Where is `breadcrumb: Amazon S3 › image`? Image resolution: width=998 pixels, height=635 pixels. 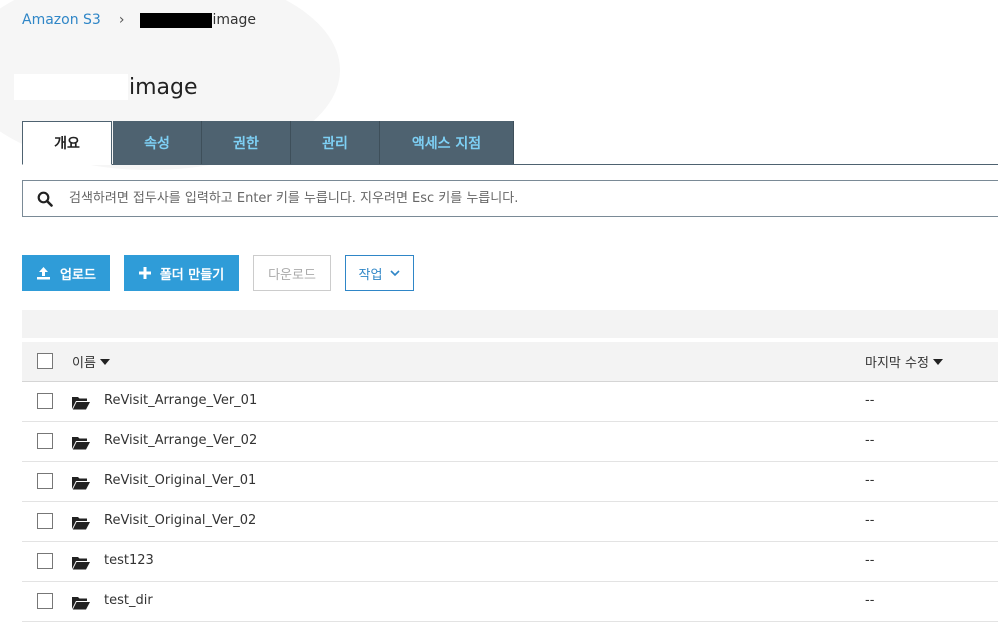 breadcrumb: Amazon S3 › image is located at coordinates (139, 20).